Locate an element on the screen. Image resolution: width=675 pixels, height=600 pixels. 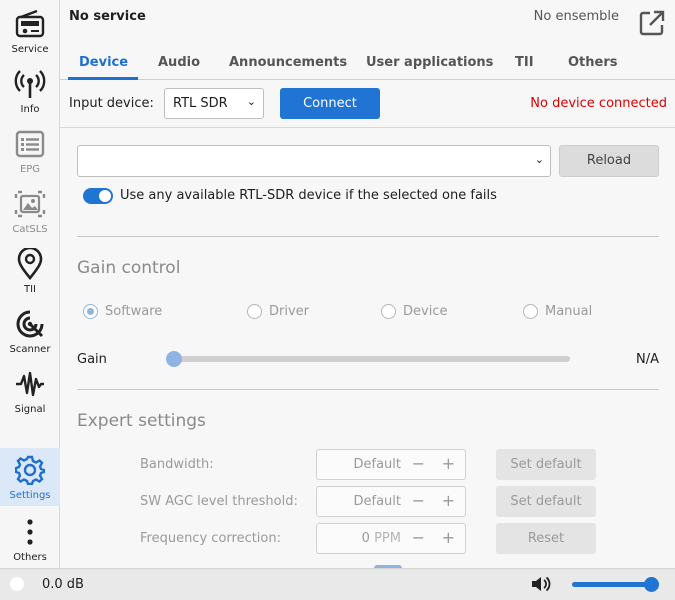
tab-announcements: Announcements is located at coordinates (288, 62).